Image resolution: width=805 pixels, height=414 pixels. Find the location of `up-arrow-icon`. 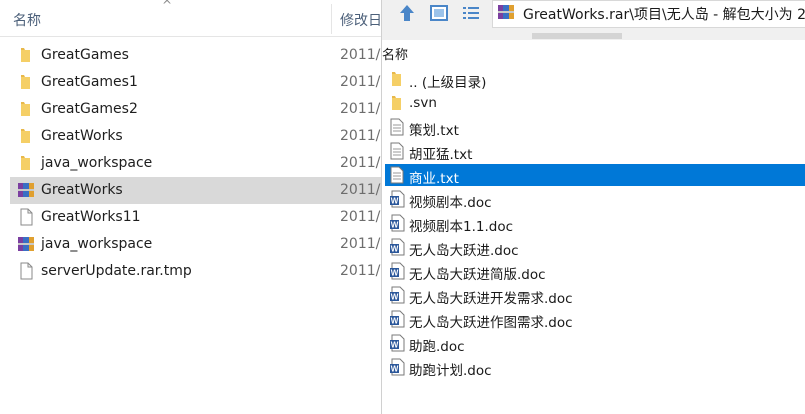

up-arrow-icon is located at coordinates (407, 13).